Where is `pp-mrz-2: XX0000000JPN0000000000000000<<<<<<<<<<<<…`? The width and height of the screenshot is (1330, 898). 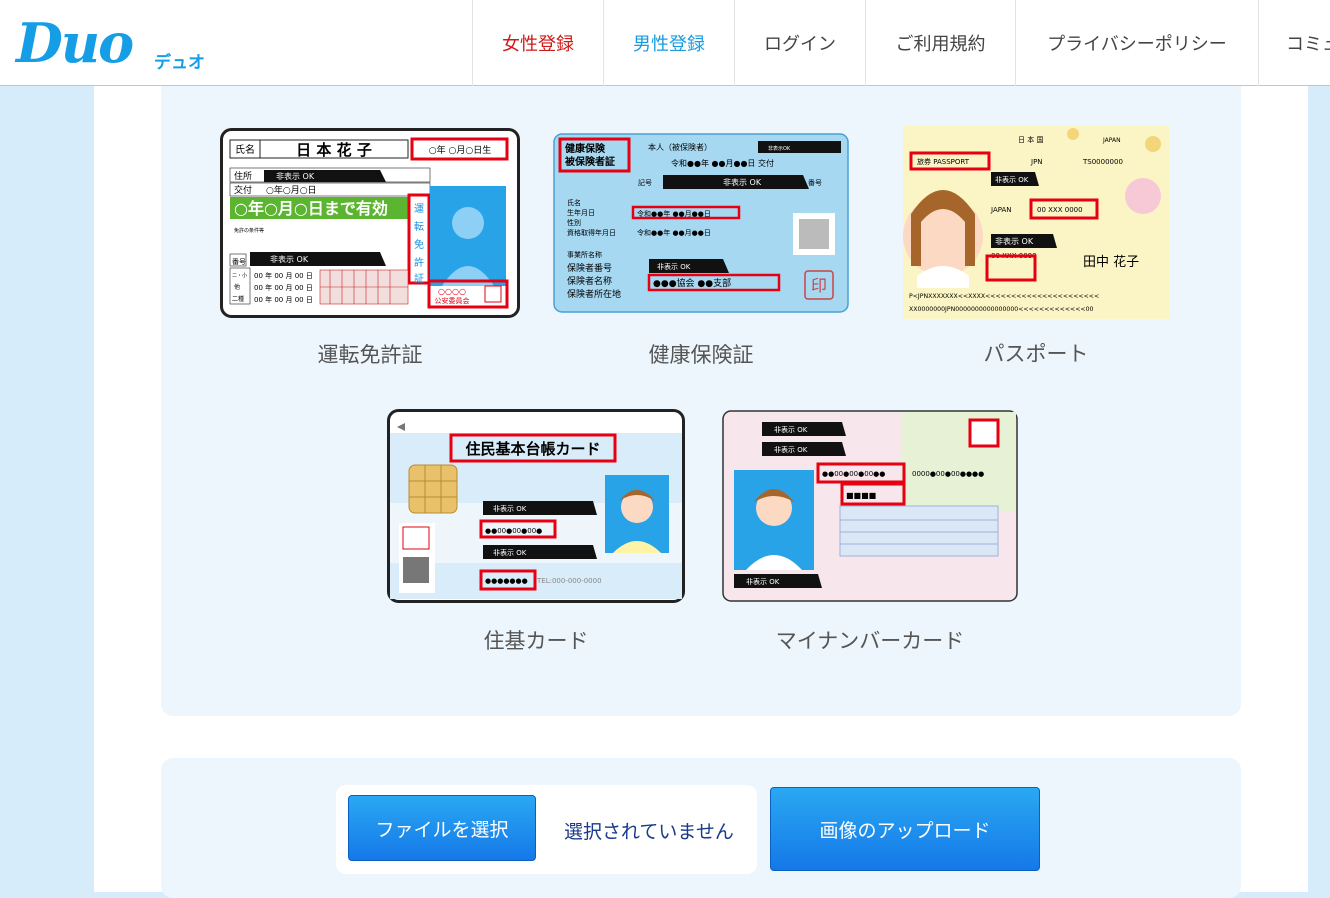 pp-mrz-2: XX0000000JPN0000000000000000<<<<<<<<<<<<… is located at coordinates (1001, 309).